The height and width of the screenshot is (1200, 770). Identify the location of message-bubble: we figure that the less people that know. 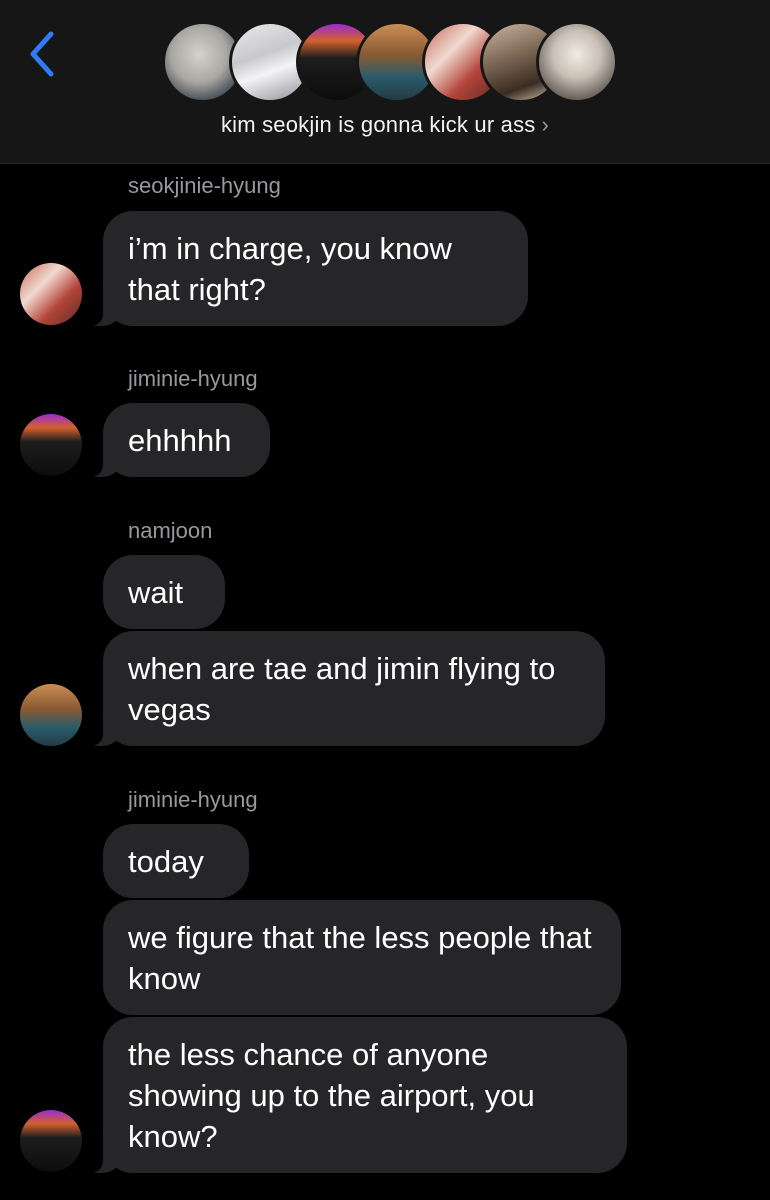
(362, 957).